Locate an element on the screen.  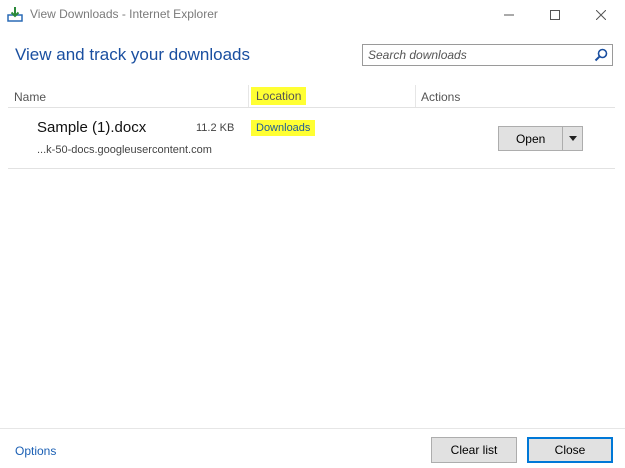
open-dropdown-button is located at coordinates (572, 138).